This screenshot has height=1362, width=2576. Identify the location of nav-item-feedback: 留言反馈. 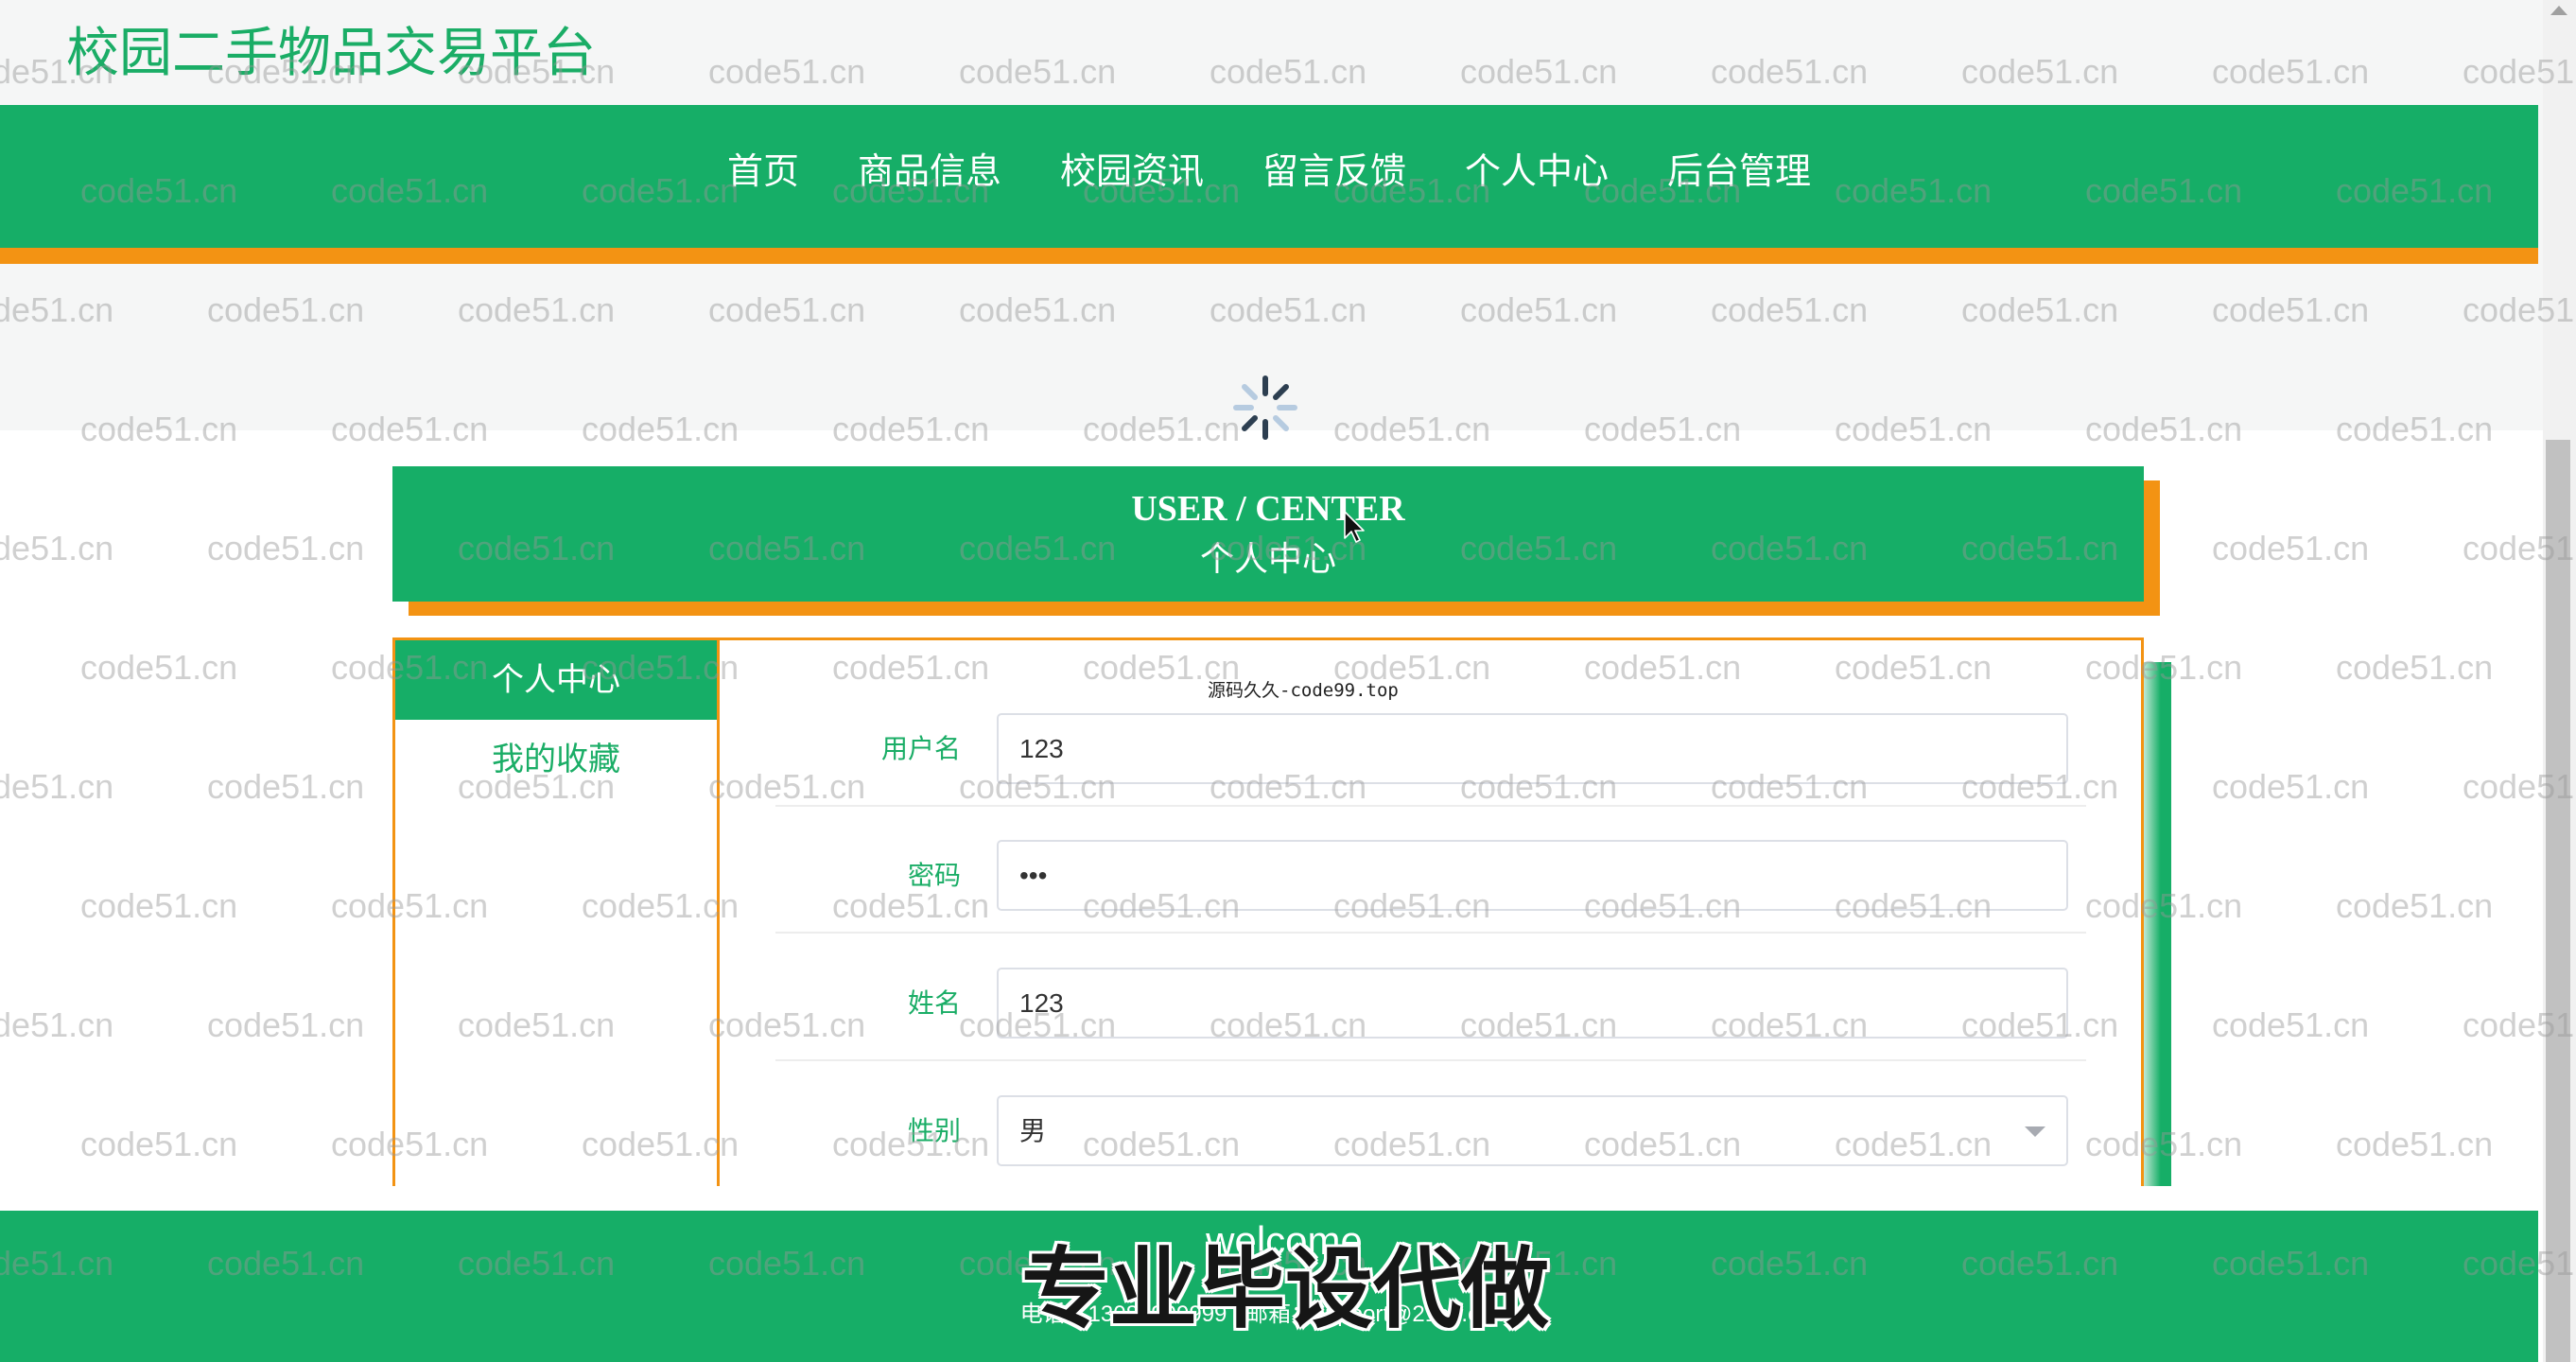
(1334, 172).